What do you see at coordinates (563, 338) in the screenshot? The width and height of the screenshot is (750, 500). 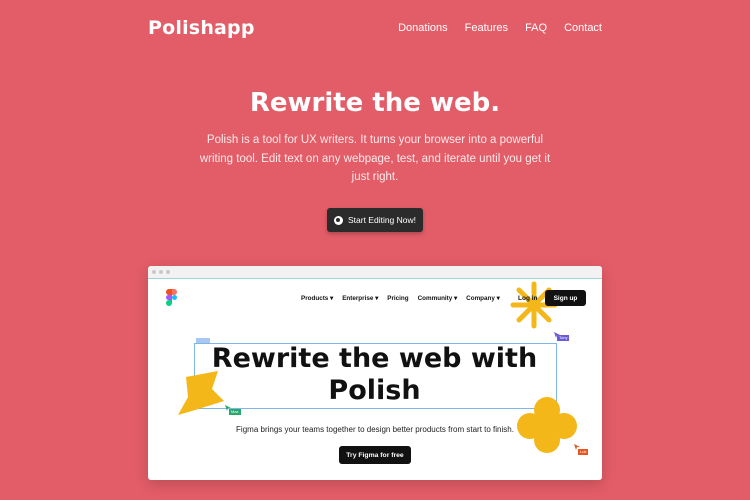 I see `cursor-tag-tony: Tony` at bounding box center [563, 338].